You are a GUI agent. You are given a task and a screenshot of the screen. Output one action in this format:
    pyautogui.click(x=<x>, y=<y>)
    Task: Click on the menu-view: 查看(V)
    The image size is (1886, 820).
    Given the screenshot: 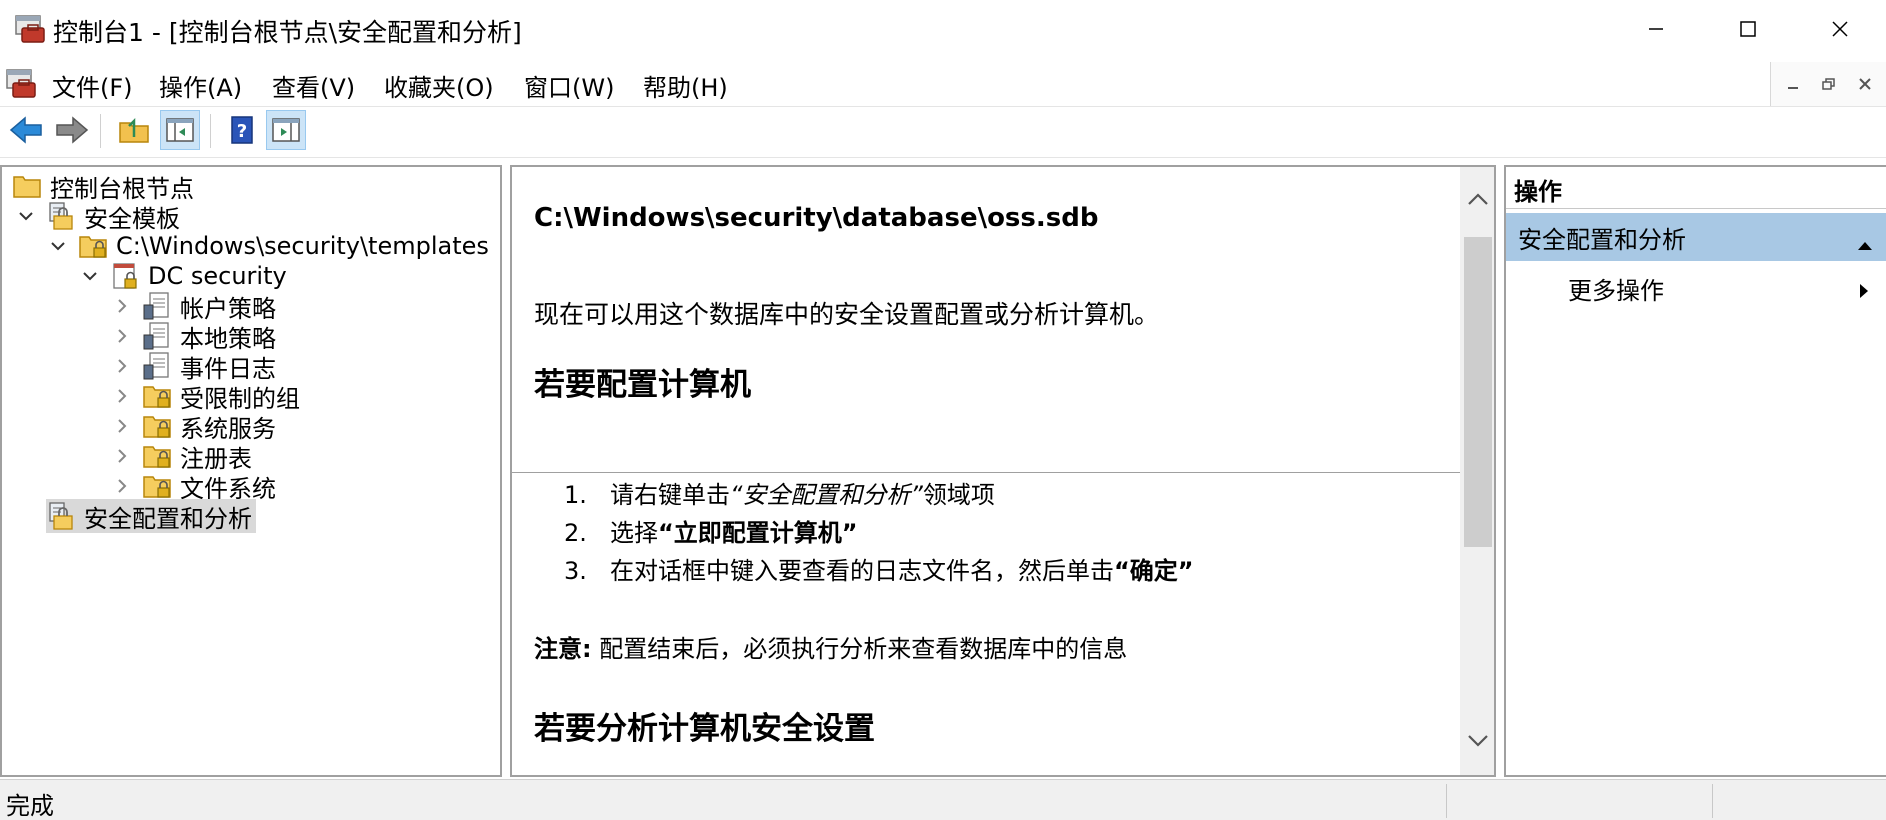 What is the action you would take?
    pyautogui.click(x=313, y=85)
    